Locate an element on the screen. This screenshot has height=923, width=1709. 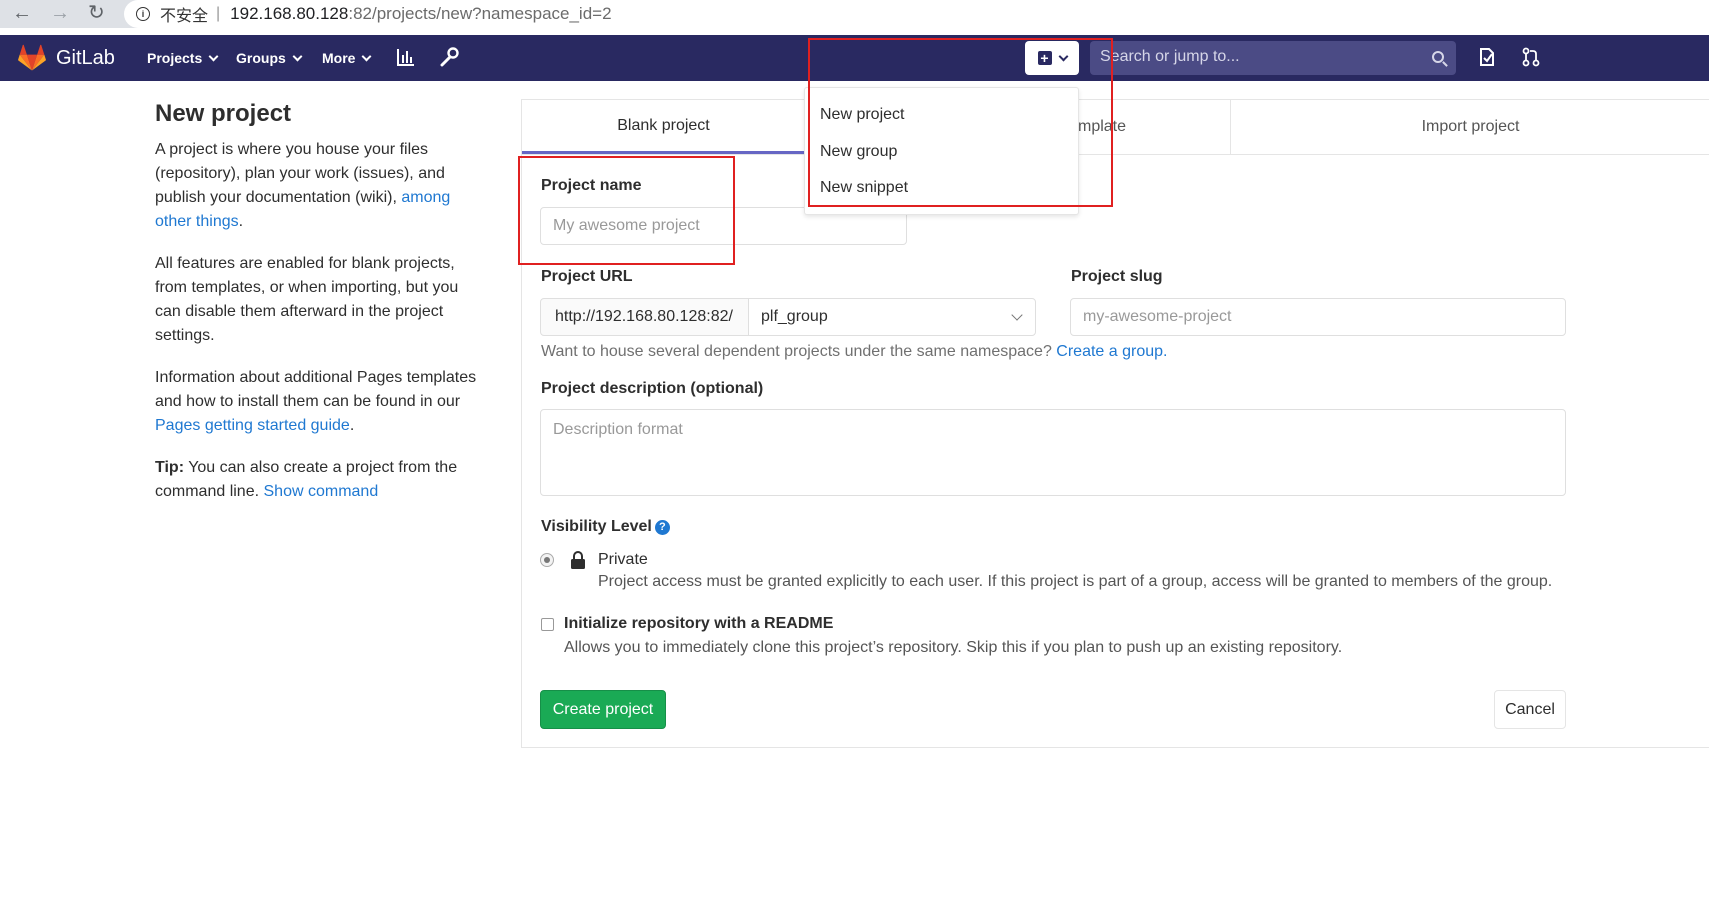
pages-guide-link: Pages getting started guide is located at coordinates (252, 425).